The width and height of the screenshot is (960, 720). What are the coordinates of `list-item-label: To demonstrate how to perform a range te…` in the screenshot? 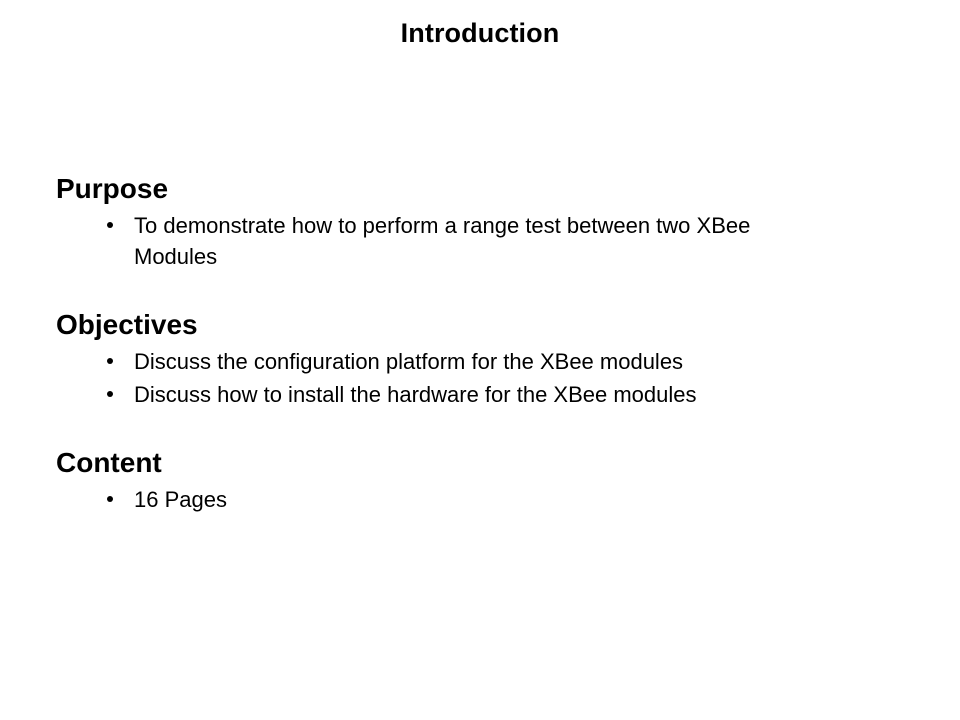 It's located at (442, 241).